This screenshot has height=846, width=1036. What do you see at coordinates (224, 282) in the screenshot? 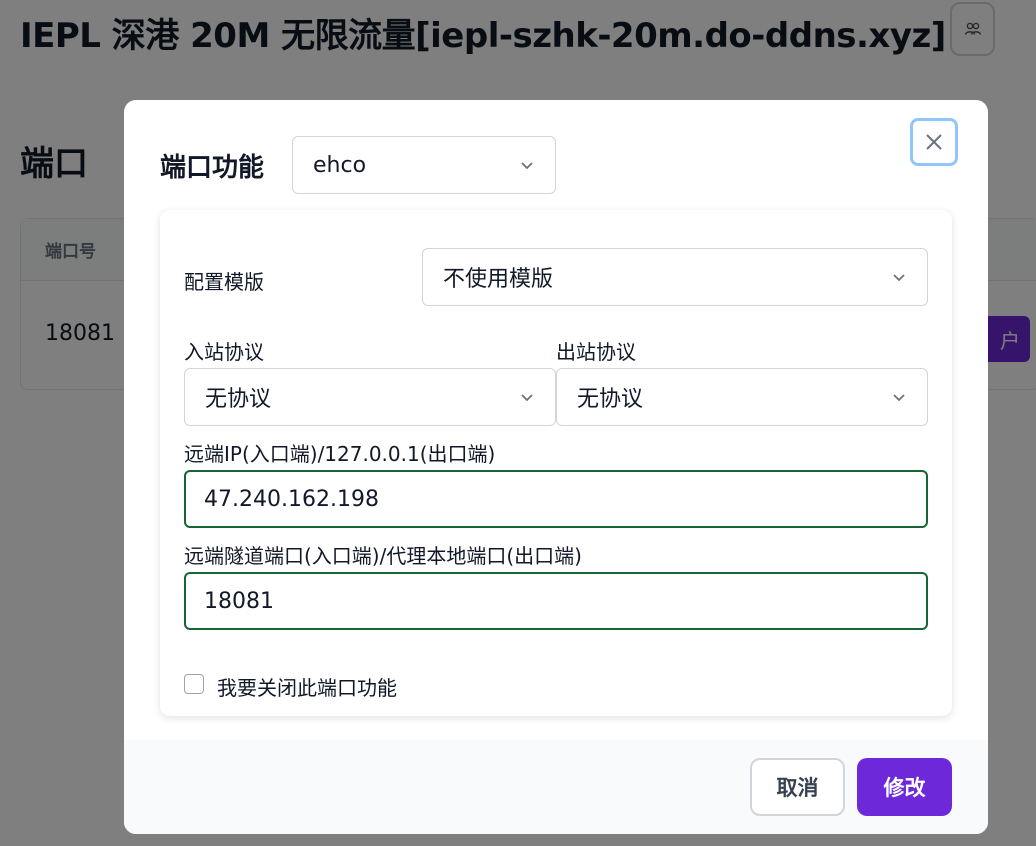
I see `template-label: 配置模版` at bounding box center [224, 282].